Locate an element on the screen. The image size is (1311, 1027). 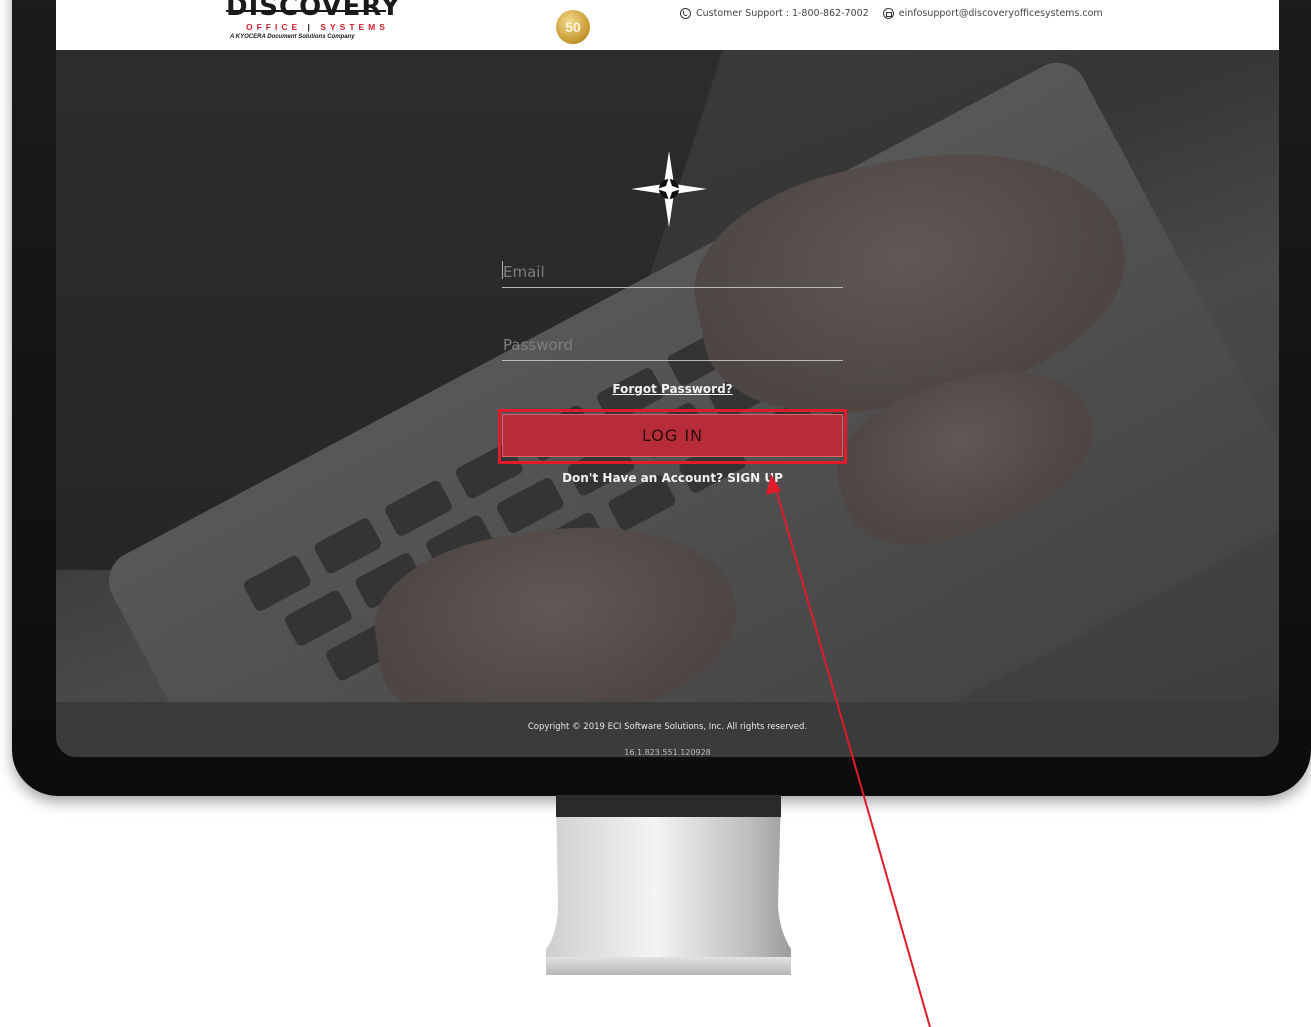
version-text: 16.1.823.551.120928 is located at coordinates (667, 752).